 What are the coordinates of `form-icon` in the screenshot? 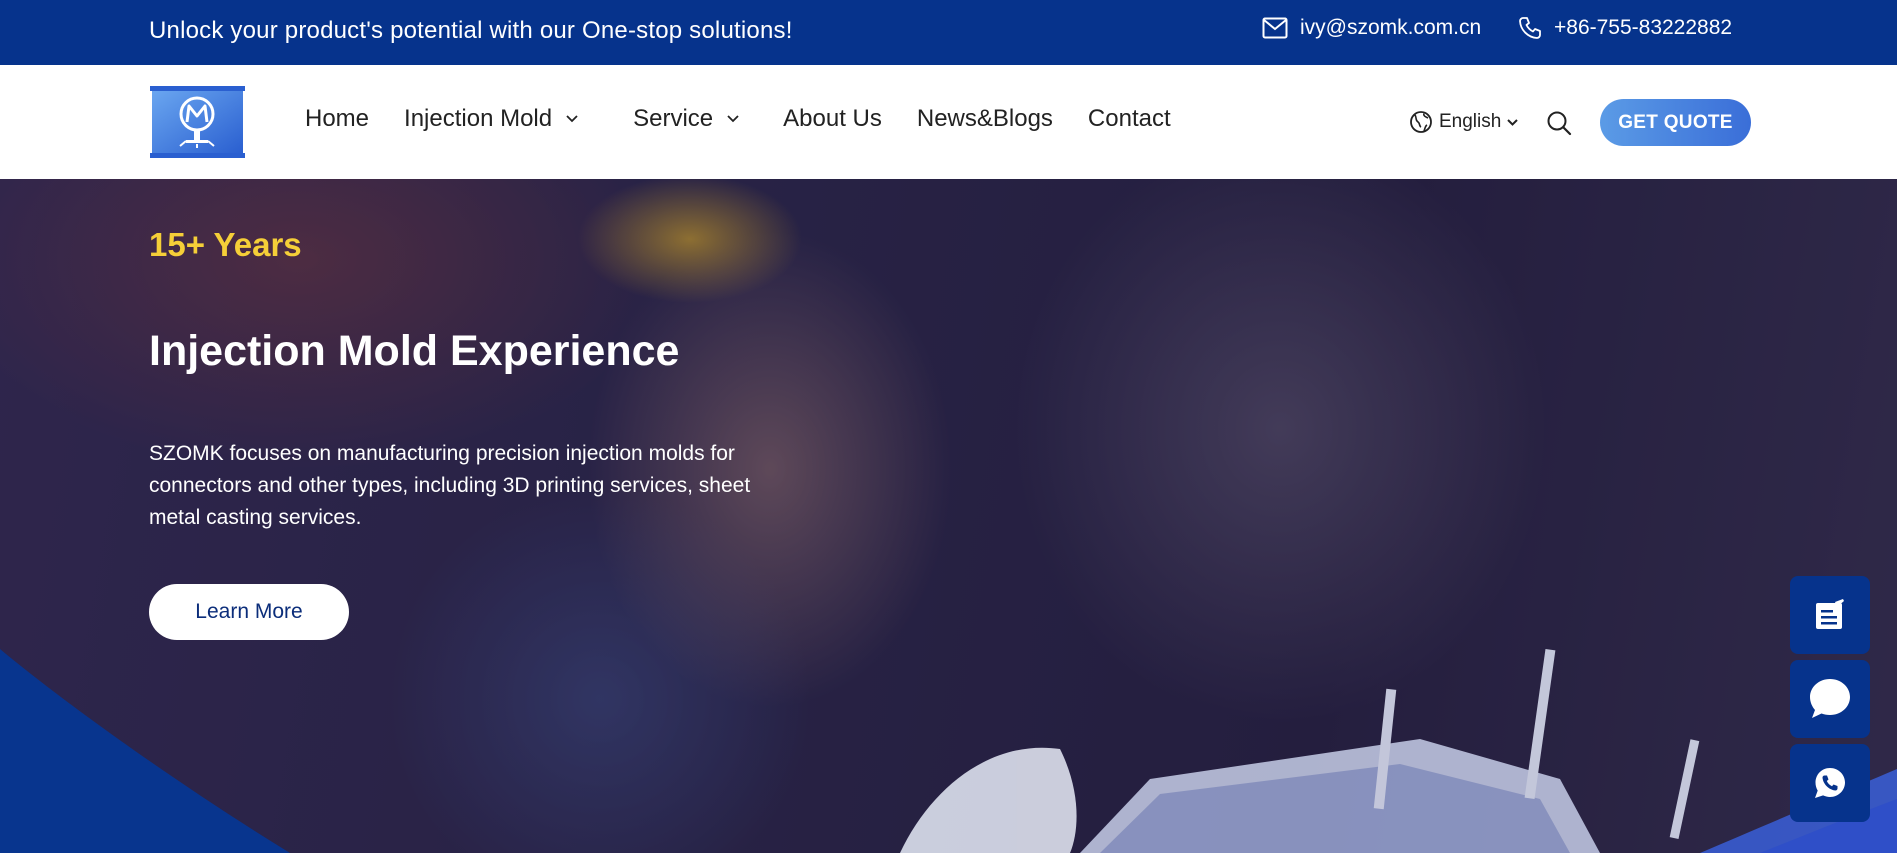 It's located at (1830, 614).